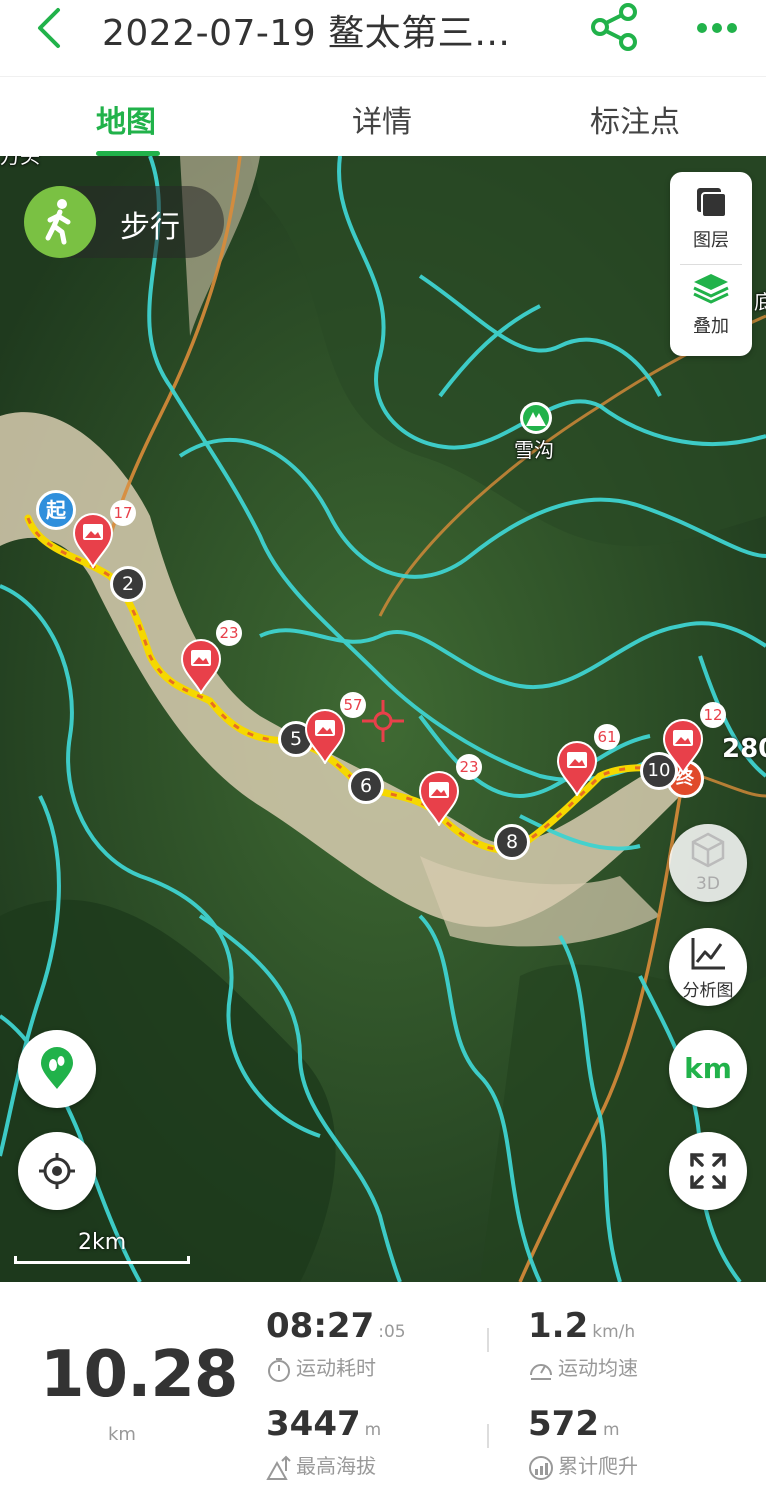 Image resolution: width=766 pixels, height=1500 pixels. I want to click on analysis-chart-label: 分析图, so click(708, 991).